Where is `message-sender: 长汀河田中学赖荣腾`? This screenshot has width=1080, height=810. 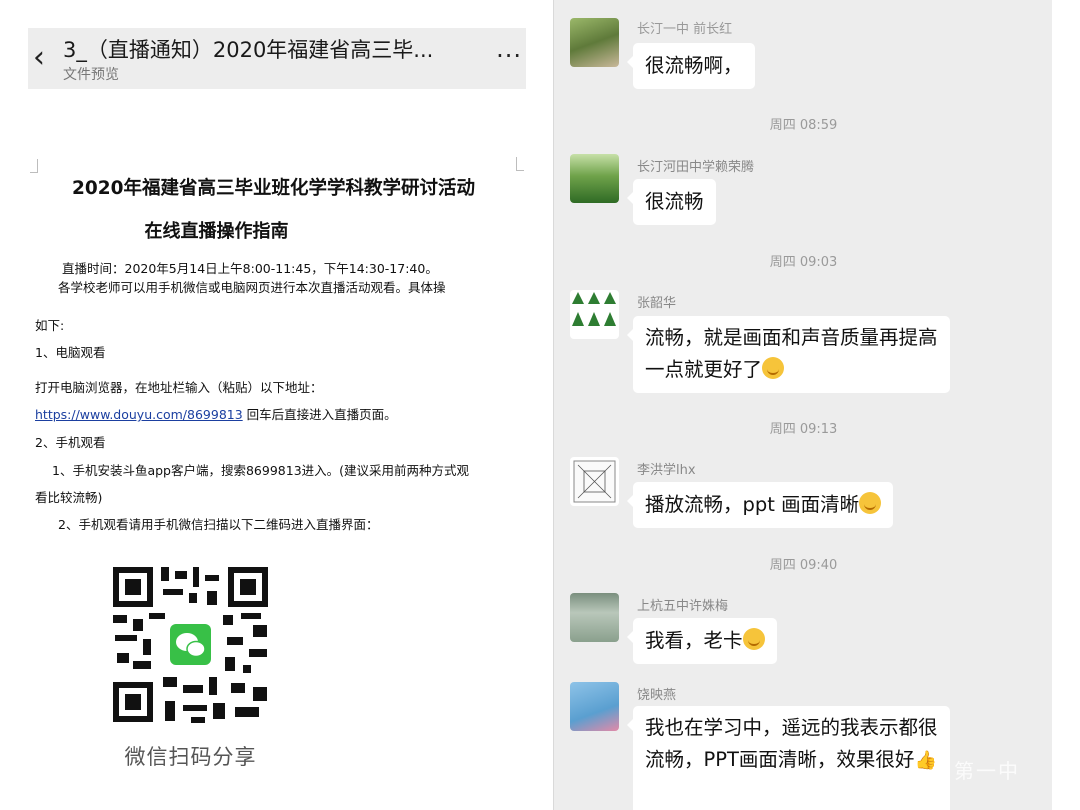 message-sender: 长汀河田中学赖荣腾 is located at coordinates (696, 167).